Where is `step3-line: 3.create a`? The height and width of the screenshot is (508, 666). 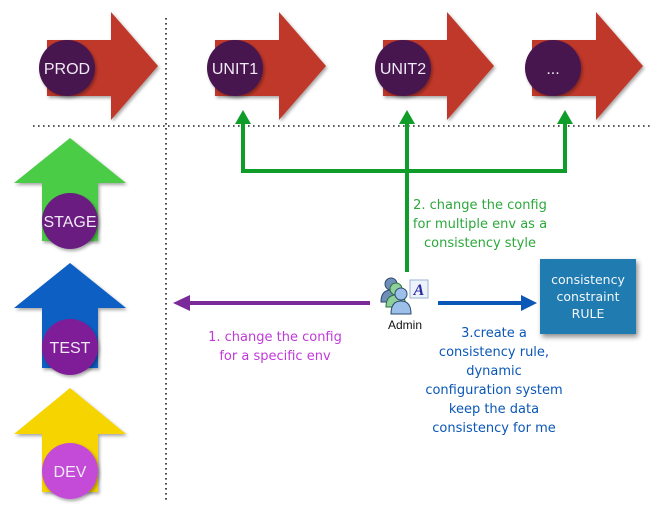
step3-line: 3.create a is located at coordinates (494, 333).